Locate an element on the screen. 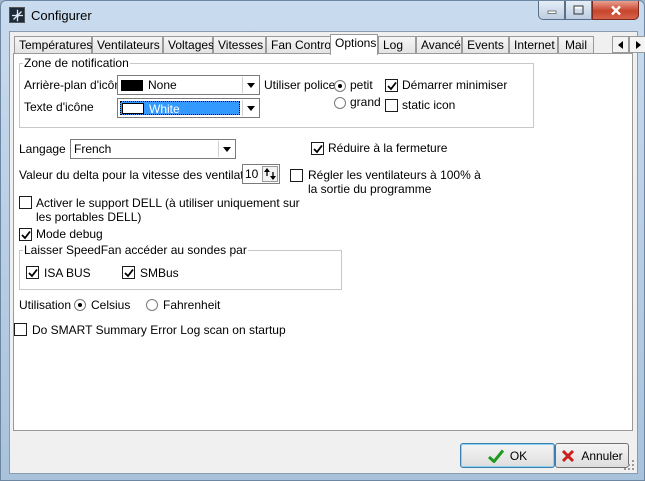  tab-voltages: Voltages is located at coordinates (188, 45).